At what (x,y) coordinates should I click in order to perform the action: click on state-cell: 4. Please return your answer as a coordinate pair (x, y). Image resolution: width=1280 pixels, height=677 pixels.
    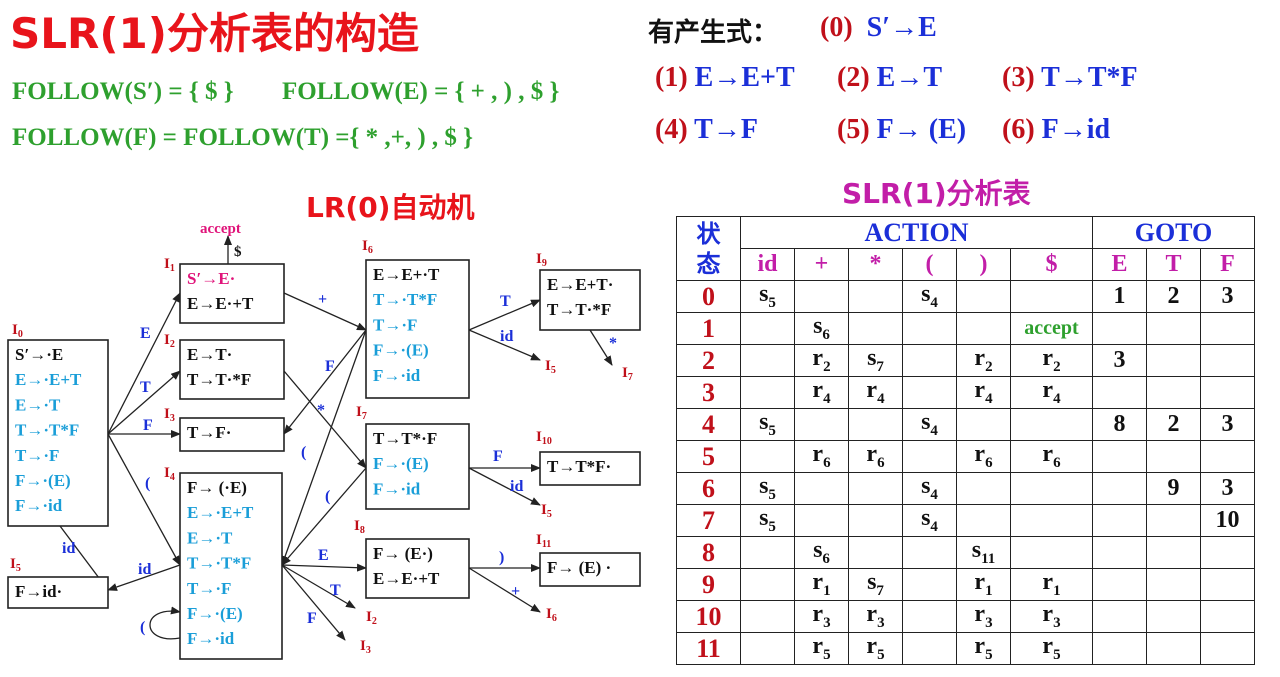
    Looking at the image, I should click on (708, 424).